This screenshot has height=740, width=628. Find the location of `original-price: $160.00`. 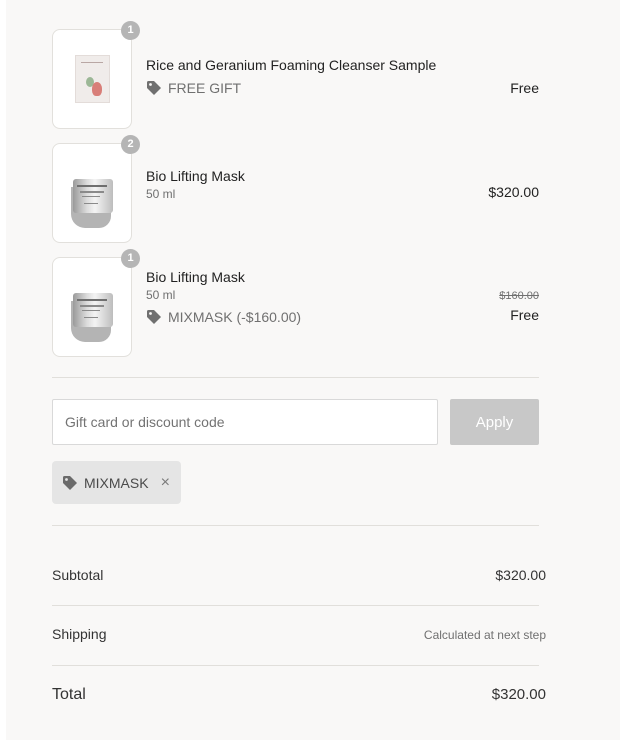

original-price: $160.00 is located at coordinates (519, 296).